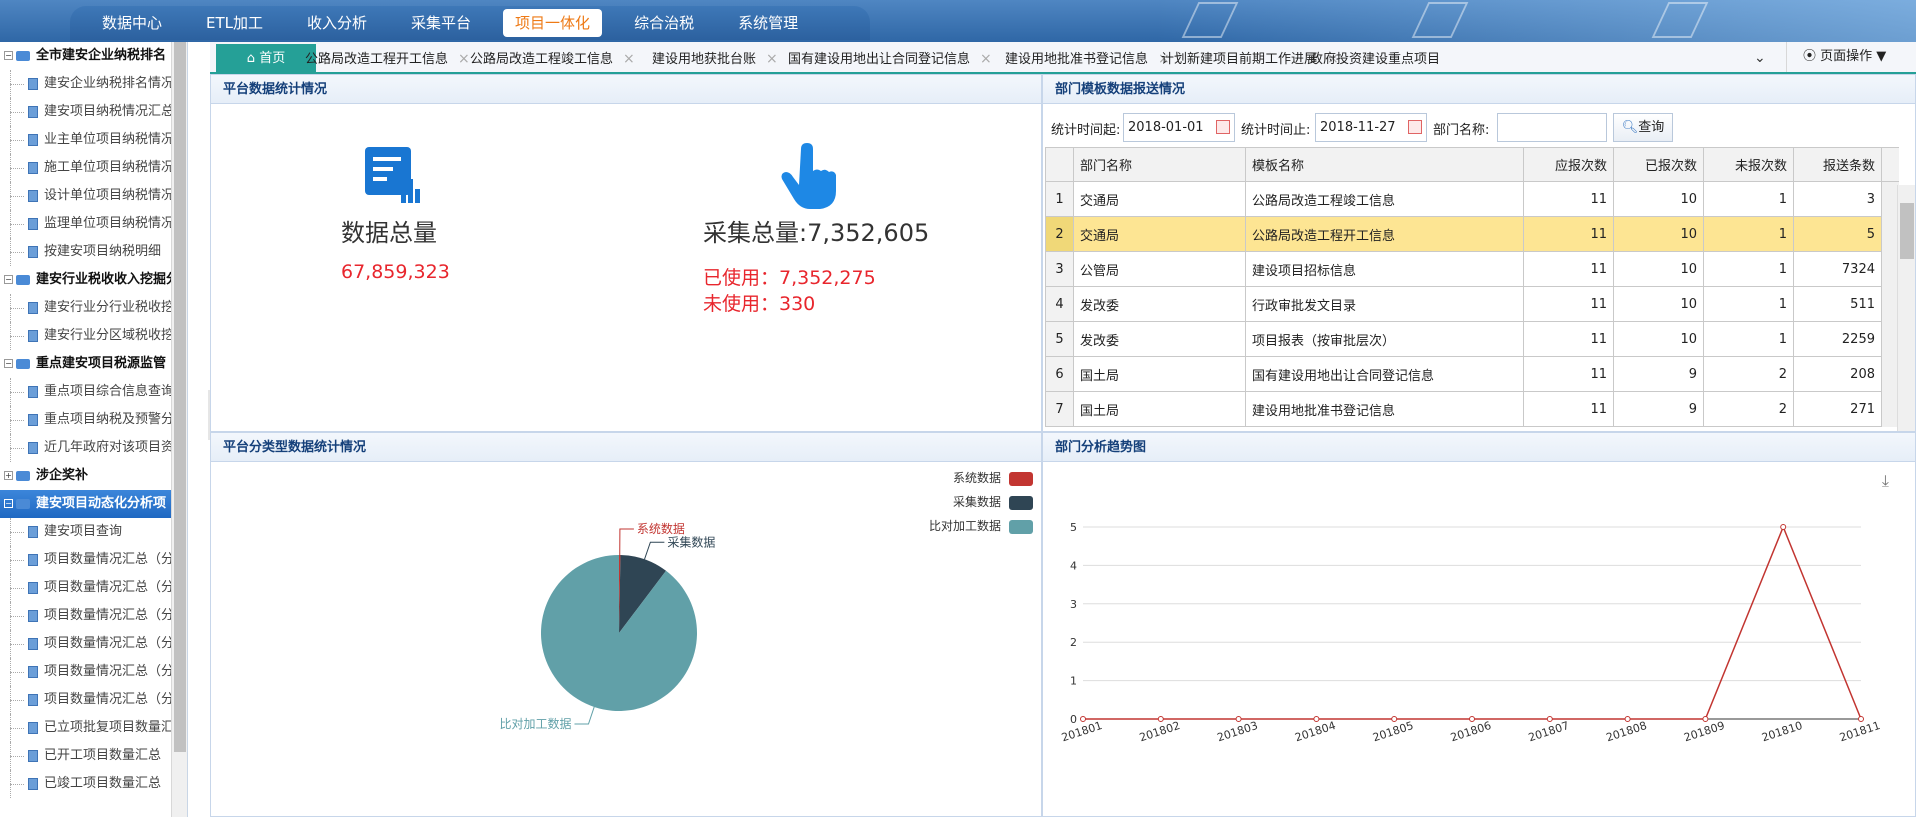 This screenshot has width=1916, height=817. What do you see at coordinates (1472, 199) in the screenshot?
I see `table-row: 1 交通局 公路局改造工程竣工信息 11 10 1 3` at bounding box center [1472, 199].